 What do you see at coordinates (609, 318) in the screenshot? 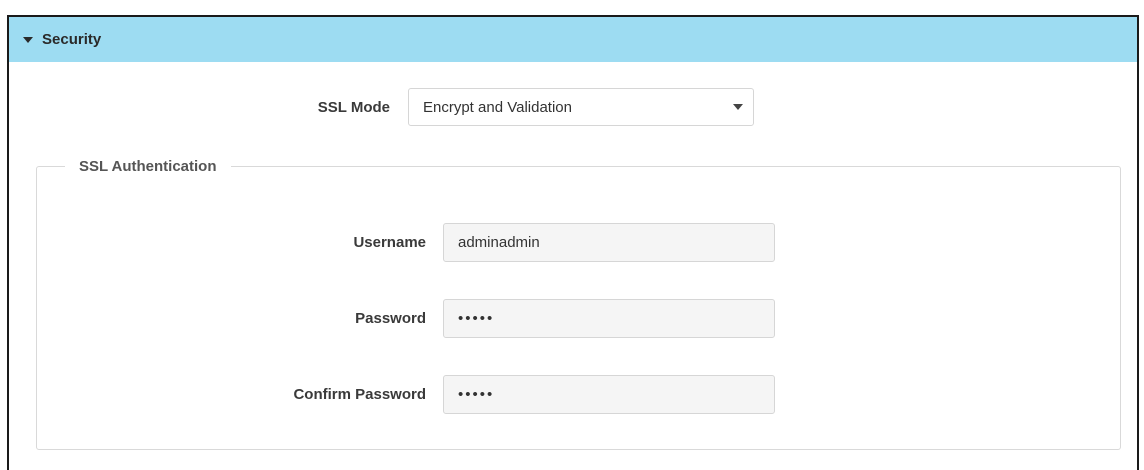
I see `password-input` at bounding box center [609, 318].